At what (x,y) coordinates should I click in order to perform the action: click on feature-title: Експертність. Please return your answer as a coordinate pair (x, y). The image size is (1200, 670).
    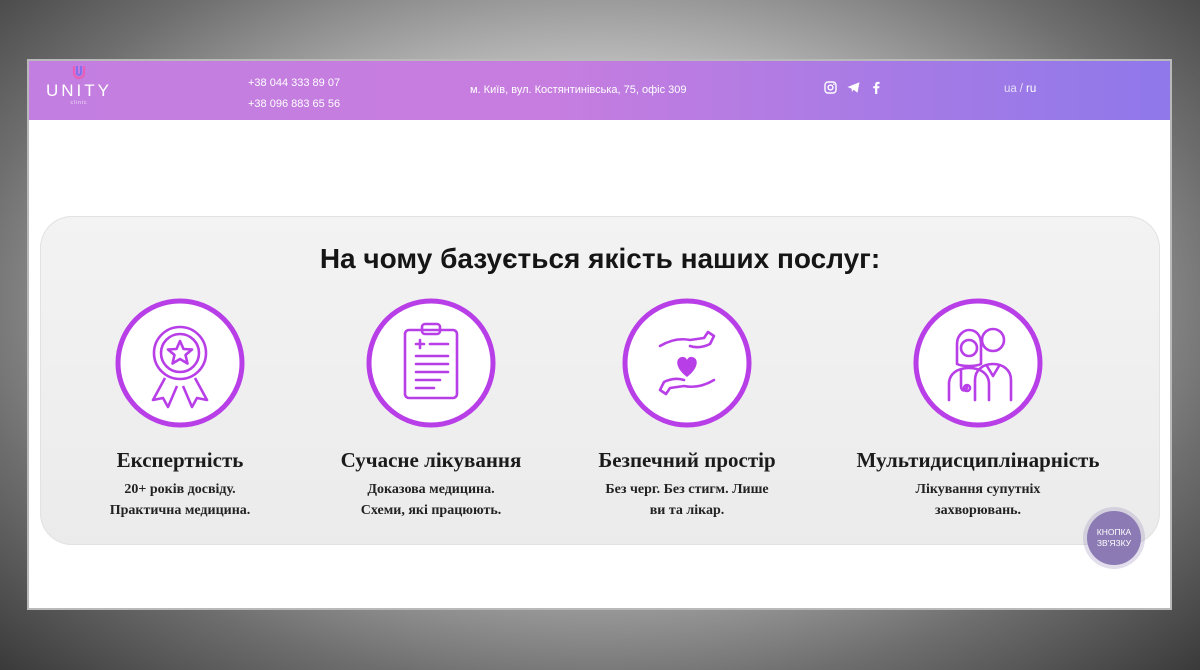
    Looking at the image, I should click on (180, 460).